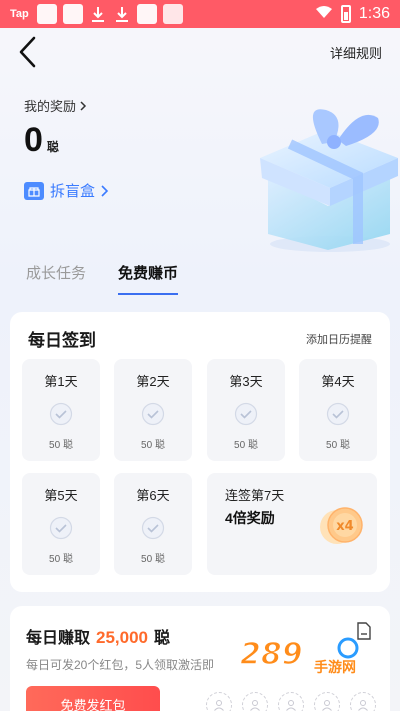 The height and width of the screenshot is (711, 400). I want to click on day-label: 第1天, so click(61, 381).